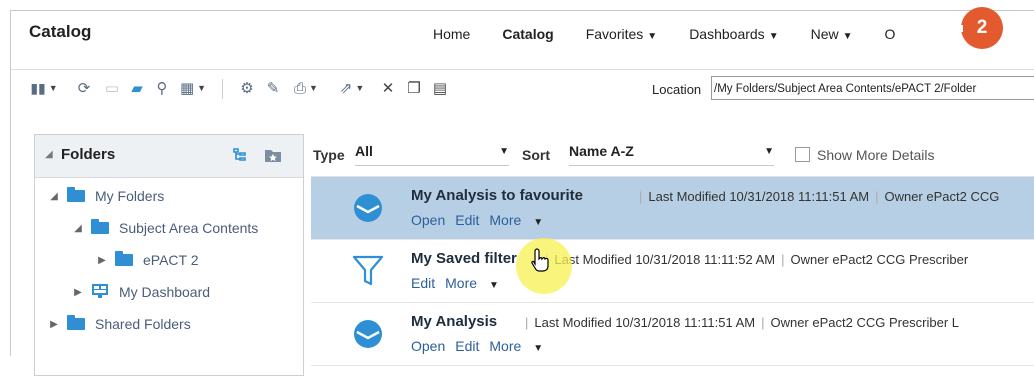 The image size is (1034, 376). I want to click on collapse-icon: ◢, so click(49, 154).